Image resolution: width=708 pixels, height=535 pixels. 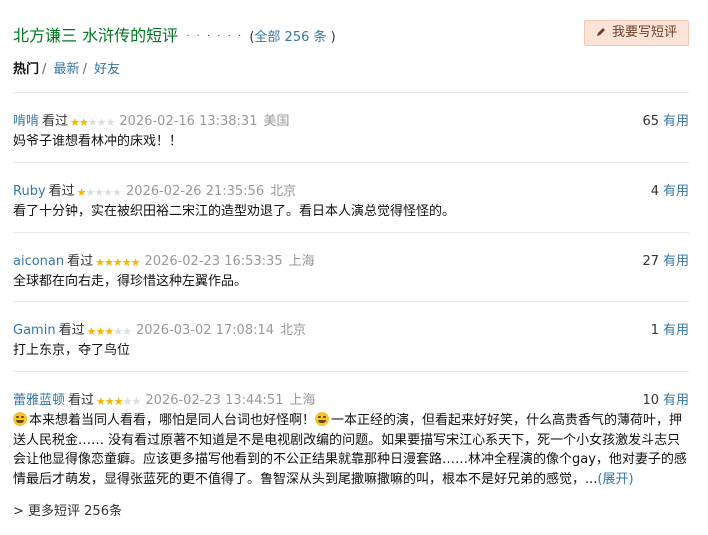 I want to click on title-row: 北方谦三 水浒传的短评 · · · · · · (全部 256 条 ), so click(x=174, y=34).